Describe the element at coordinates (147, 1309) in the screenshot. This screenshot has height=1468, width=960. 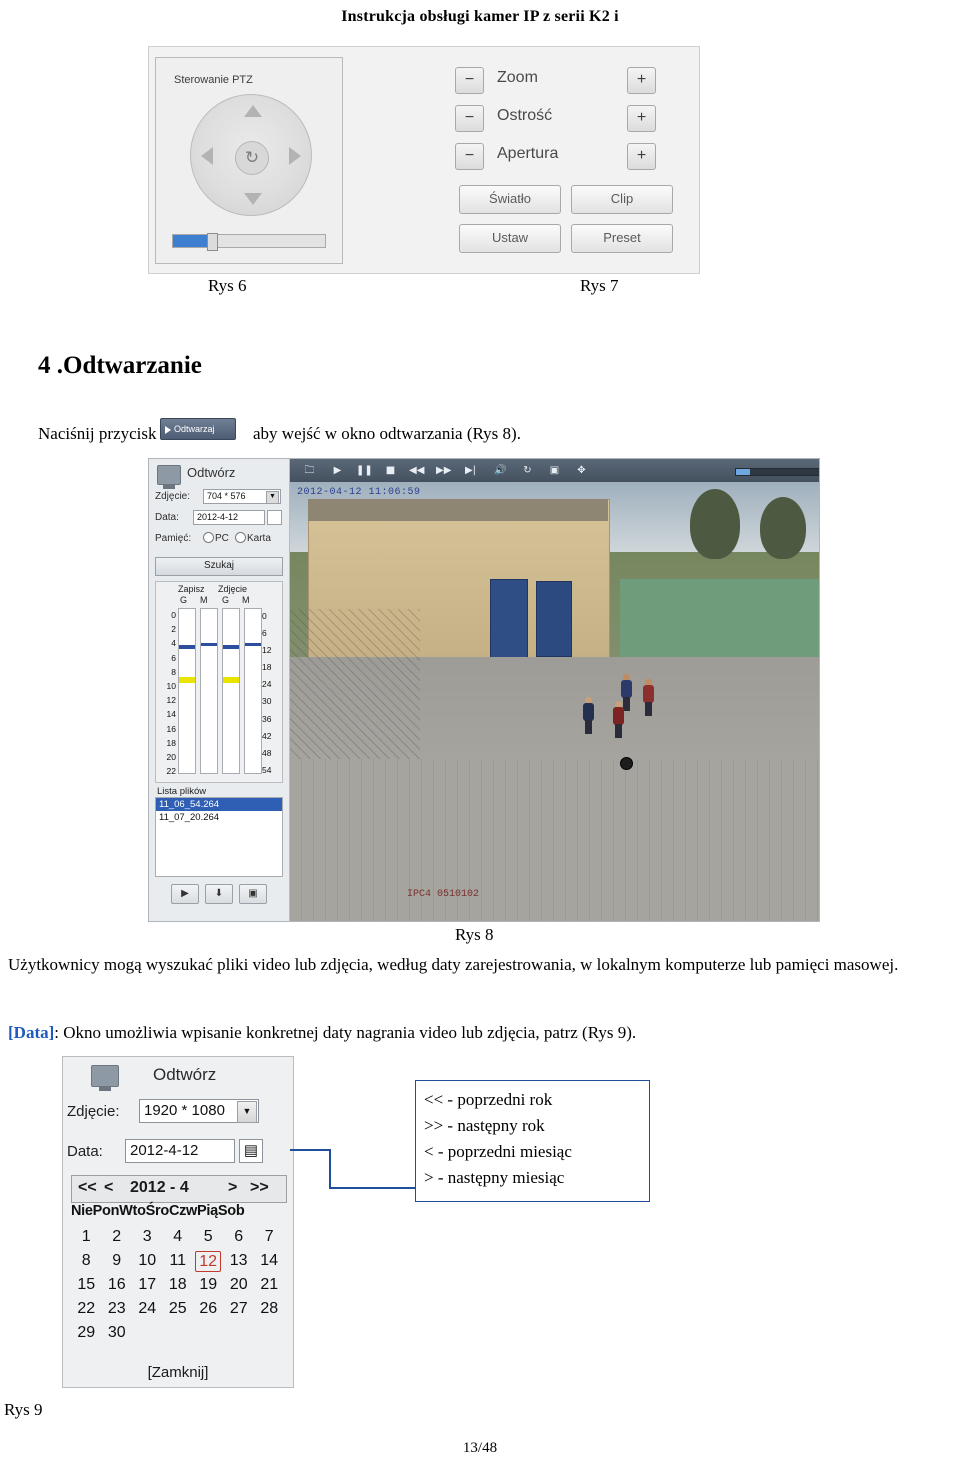
I see `calendar-day: 24` at that location.